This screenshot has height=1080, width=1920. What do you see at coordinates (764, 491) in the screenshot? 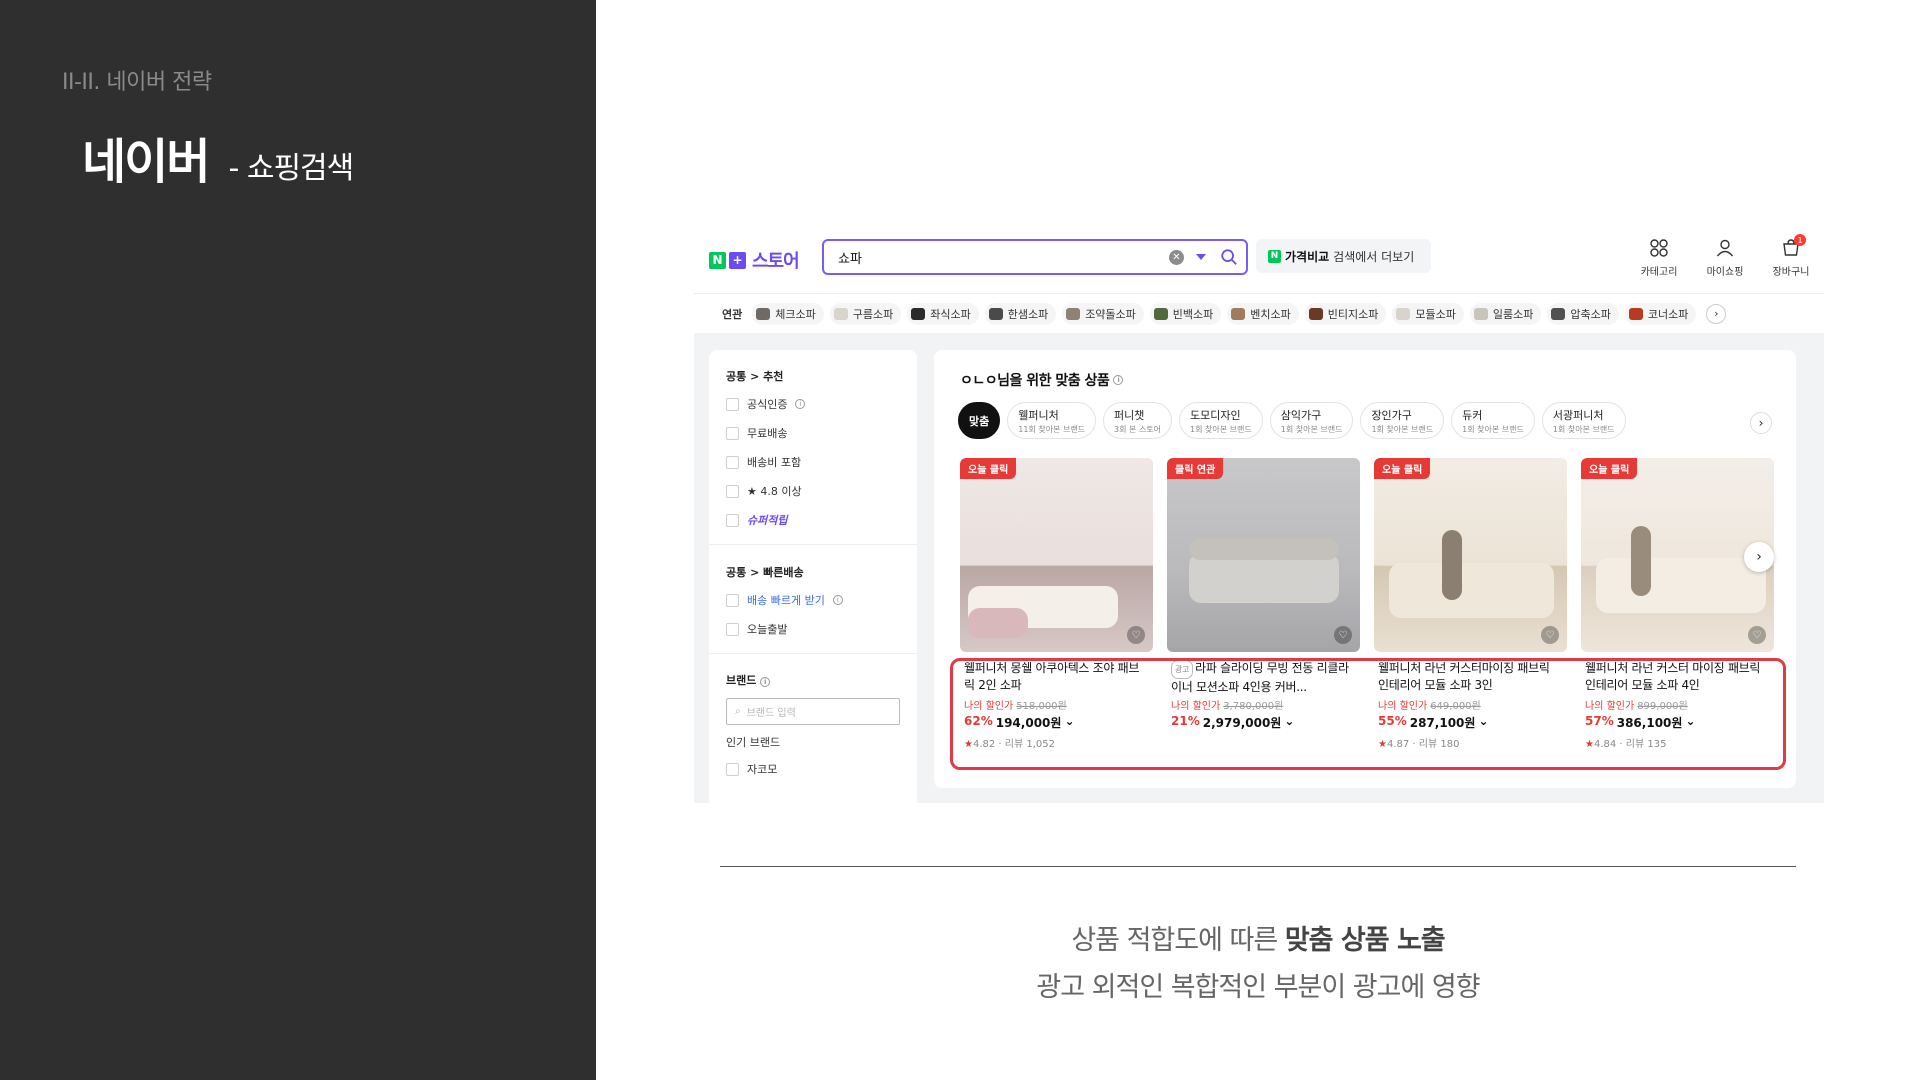
I see `filter-rating: ★ 4.8 이상` at bounding box center [764, 491].